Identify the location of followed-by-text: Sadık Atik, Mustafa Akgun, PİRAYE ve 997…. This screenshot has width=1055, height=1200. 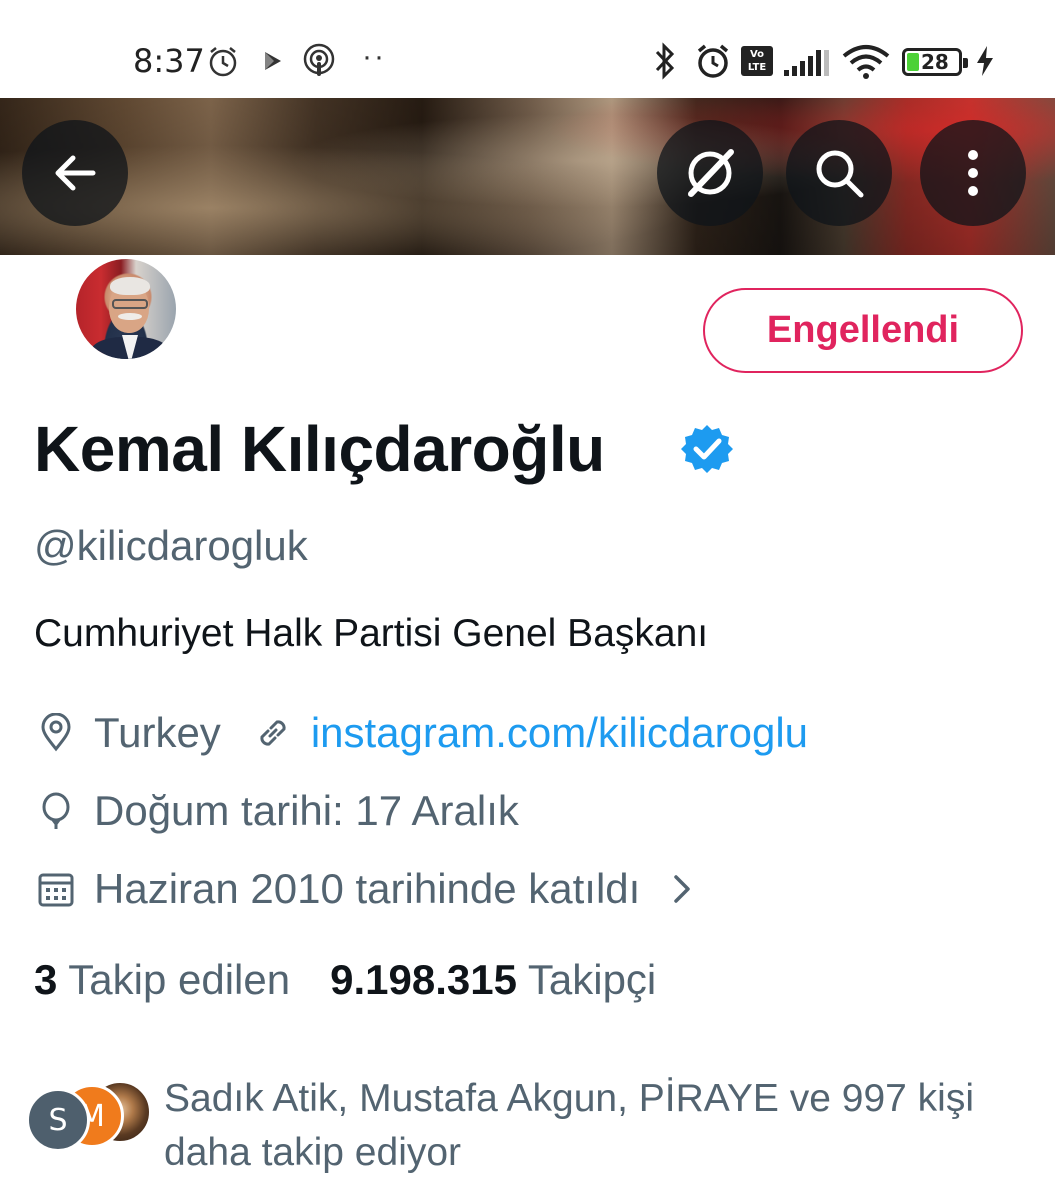
(569, 1125).